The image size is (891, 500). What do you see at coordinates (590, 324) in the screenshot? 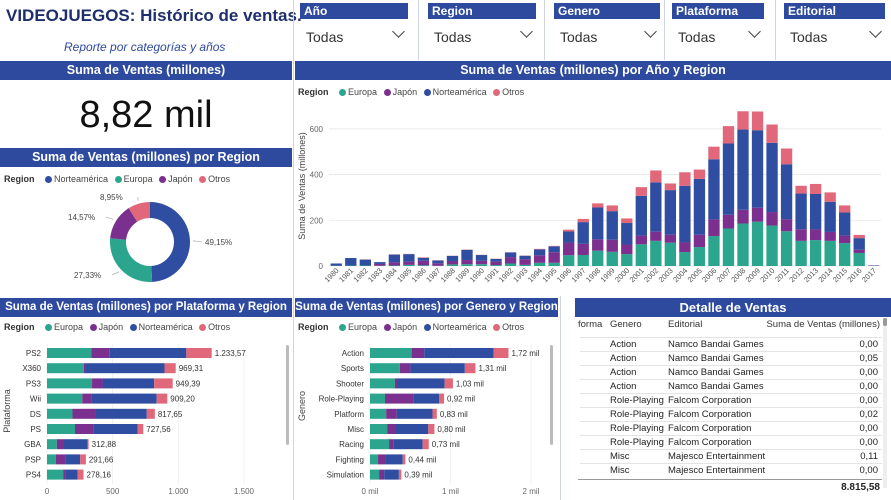
I see `column-header-platform: forma` at bounding box center [590, 324].